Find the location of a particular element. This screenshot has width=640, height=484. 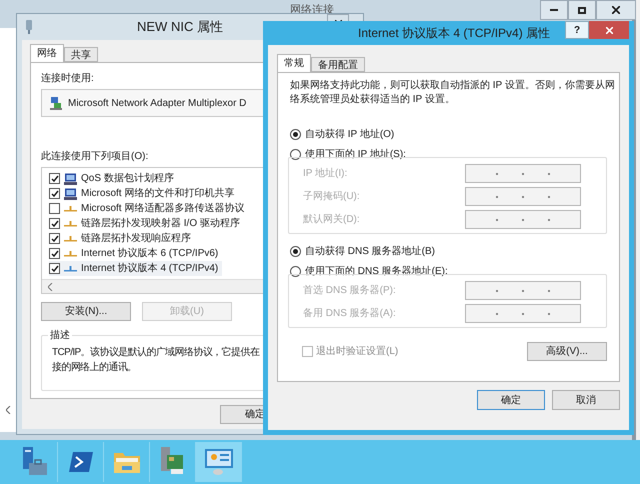

item-label: 链路层拓扑发现响应程序 is located at coordinates (136, 239).